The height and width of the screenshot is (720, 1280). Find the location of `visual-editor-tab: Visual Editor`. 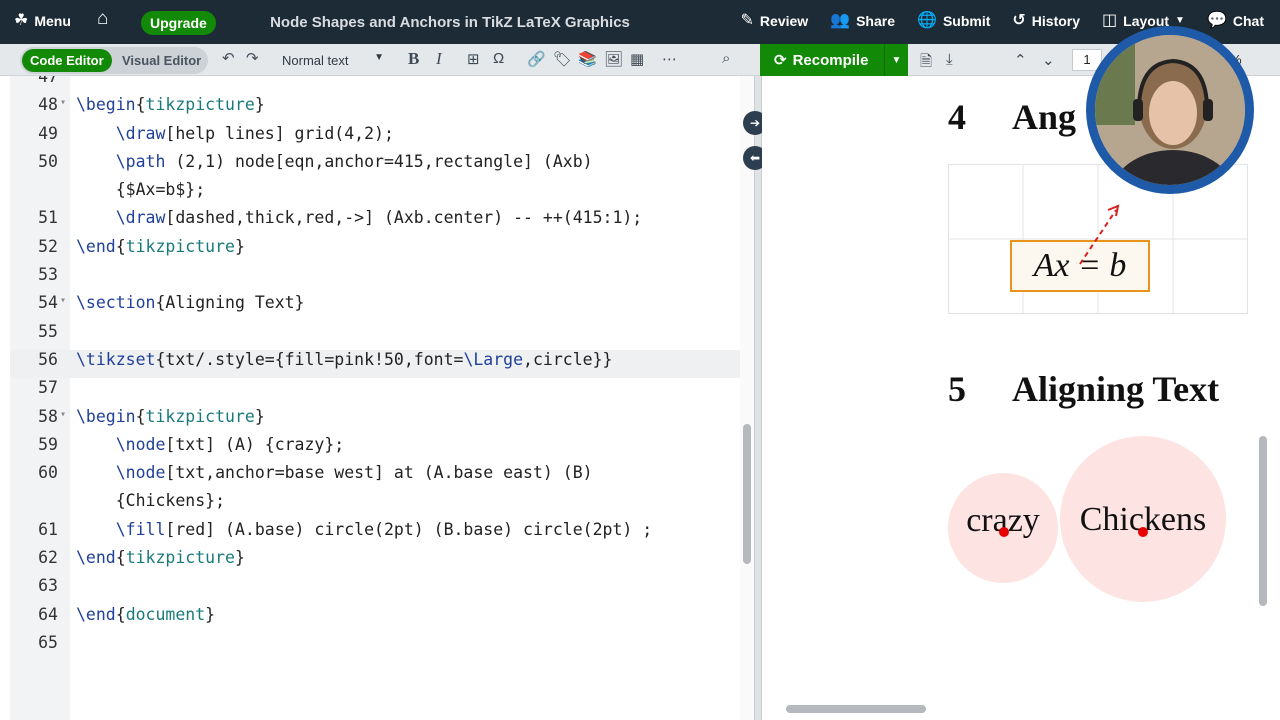

visual-editor-tab: Visual Editor is located at coordinates (161, 60).